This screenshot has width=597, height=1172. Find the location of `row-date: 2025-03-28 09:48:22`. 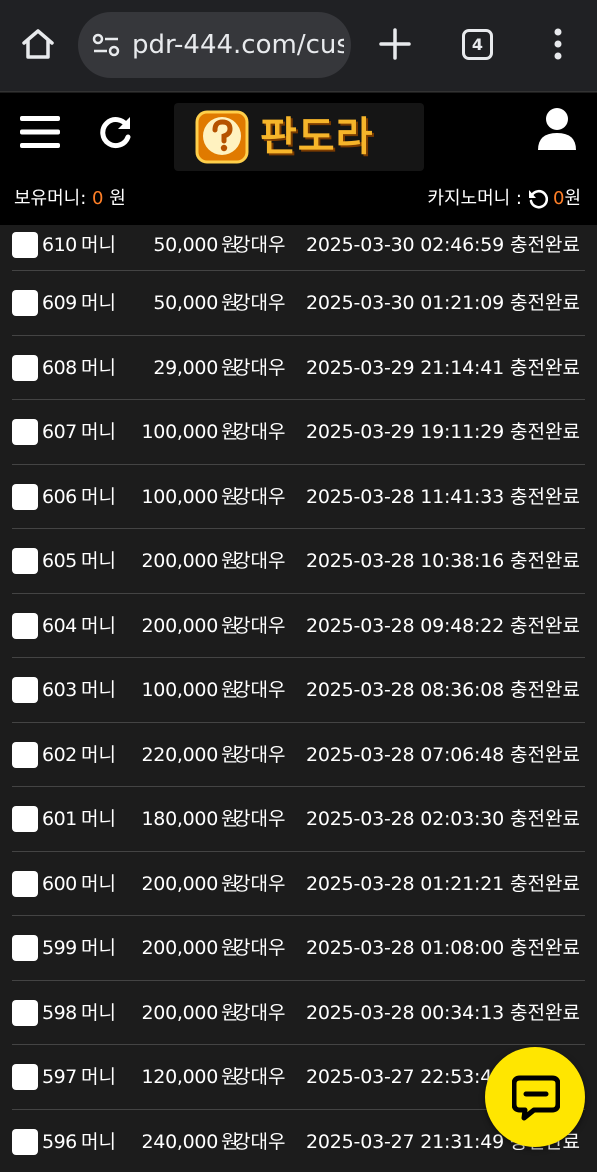

row-date: 2025-03-28 09:48:22 is located at coordinates (405, 625).